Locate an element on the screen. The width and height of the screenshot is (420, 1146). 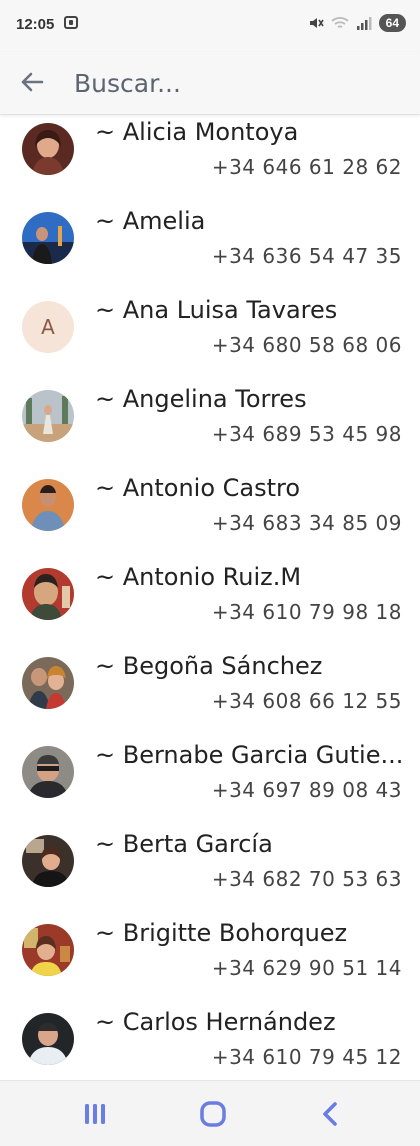
contact-item: ~ Begoña Sánchez +34 608 66 12 55 is located at coordinates (210, 692).